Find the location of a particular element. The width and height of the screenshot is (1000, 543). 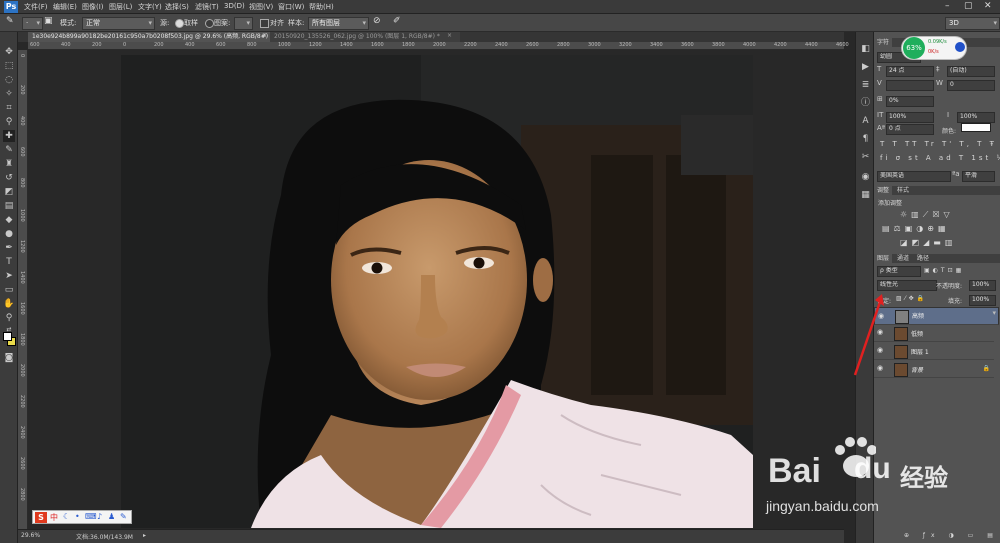

hand-tool-icon: ✋ is located at coordinates (9, 304).